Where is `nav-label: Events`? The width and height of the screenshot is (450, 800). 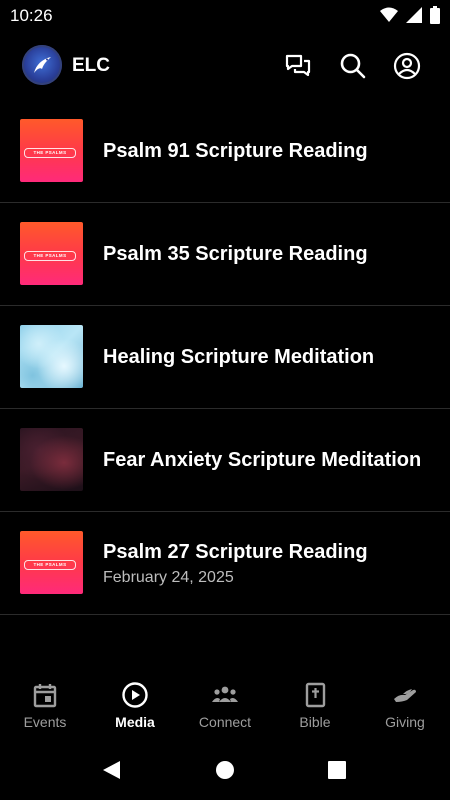 nav-label: Events is located at coordinates (45, 722).